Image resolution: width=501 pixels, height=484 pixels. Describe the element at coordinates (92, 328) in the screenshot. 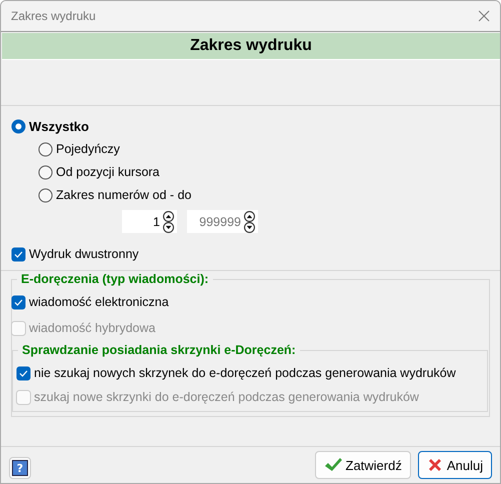

I see `checkbox-label: wiadomość hybrydowa` at that location.